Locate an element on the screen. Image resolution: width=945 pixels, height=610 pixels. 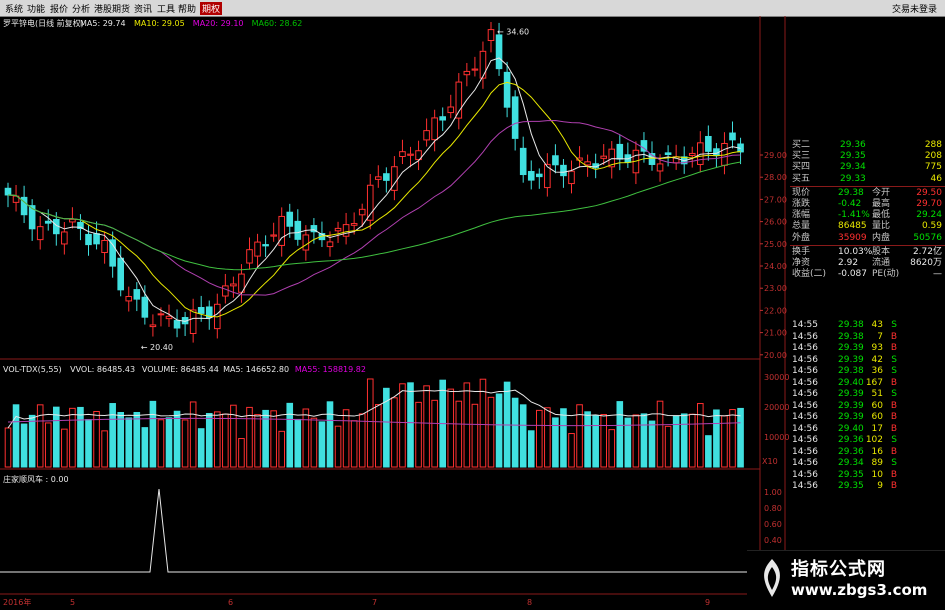
indicator-y-tick: 0.80 is located at coordinates (773, 508).